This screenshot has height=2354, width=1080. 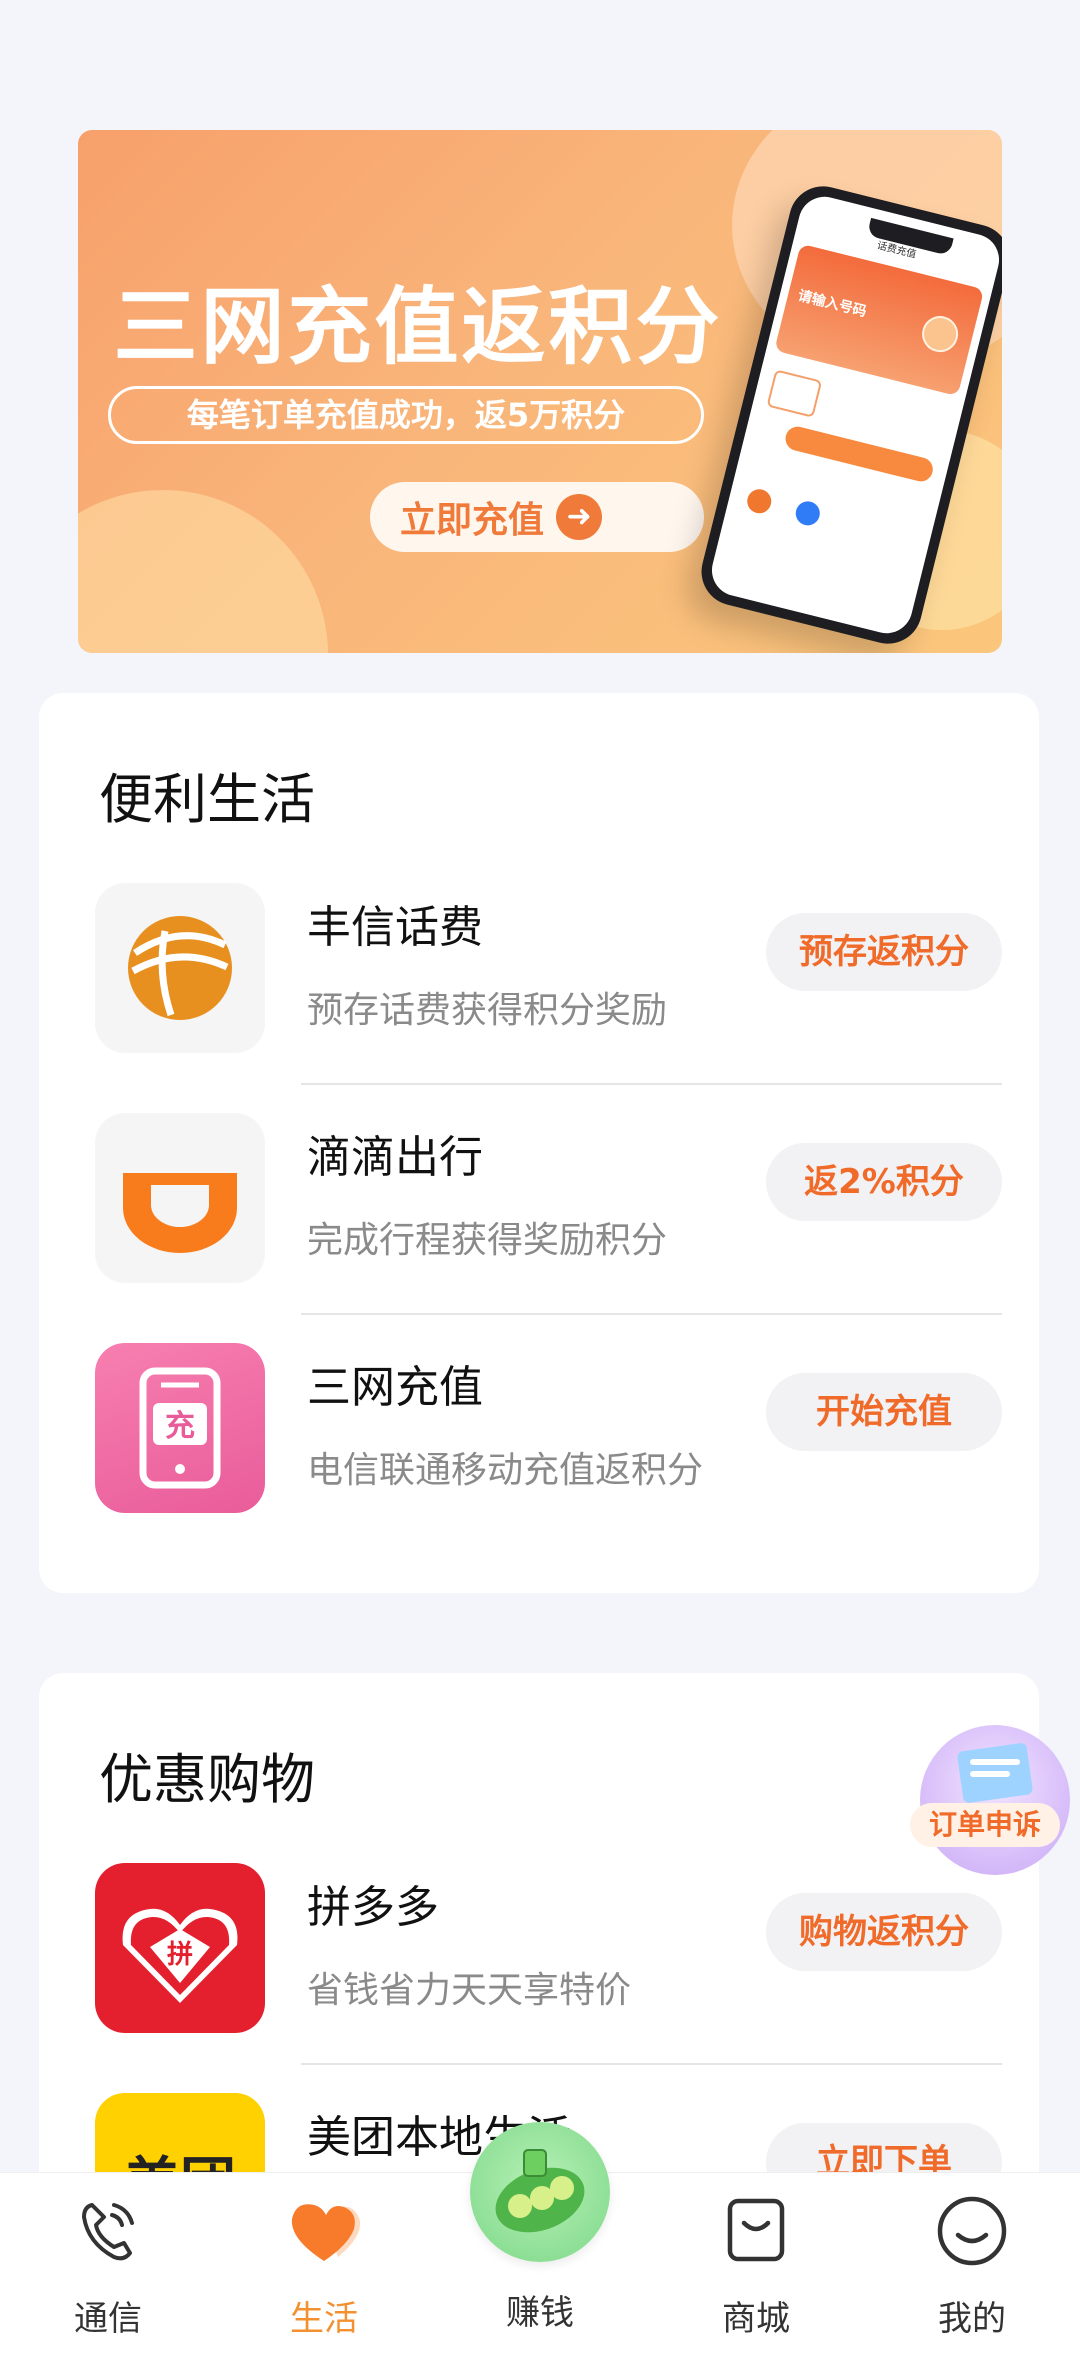 I want to click on recharge-char-text: 充, so click(x=180, y=1426).